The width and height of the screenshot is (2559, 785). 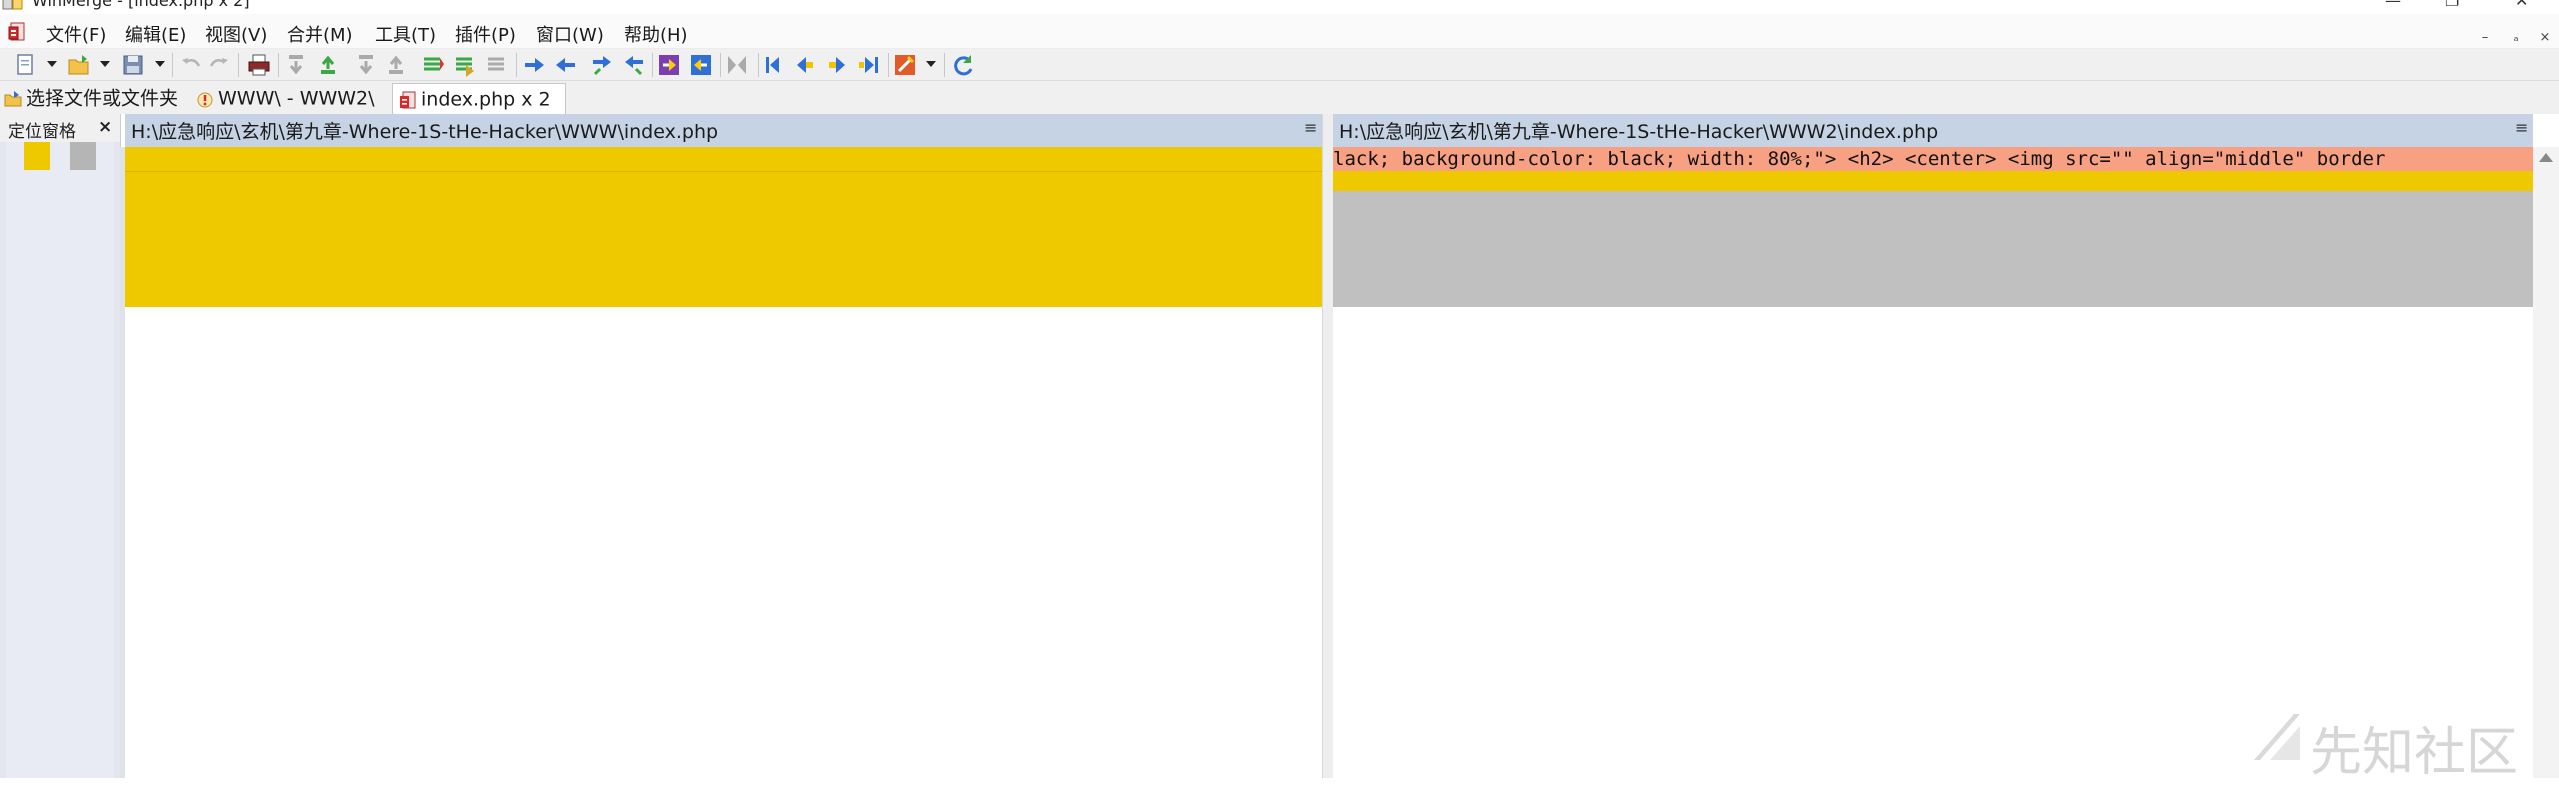 What do you see at coordinates (2545, 38) in the screenshot?
I see `mdi-close-button: ×` at bounding box center [2545, 38].